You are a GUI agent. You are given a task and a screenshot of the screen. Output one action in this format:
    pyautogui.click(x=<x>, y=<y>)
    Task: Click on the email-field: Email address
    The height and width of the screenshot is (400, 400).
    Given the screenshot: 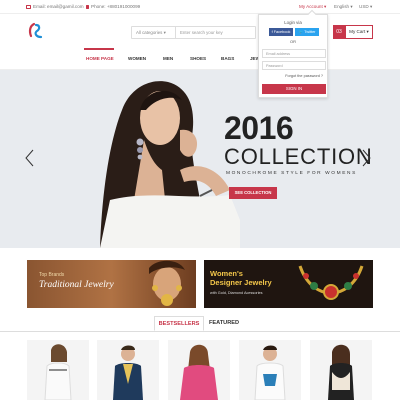 What is the action you would take?
    pyautogui.click(x=294, y=53)
    